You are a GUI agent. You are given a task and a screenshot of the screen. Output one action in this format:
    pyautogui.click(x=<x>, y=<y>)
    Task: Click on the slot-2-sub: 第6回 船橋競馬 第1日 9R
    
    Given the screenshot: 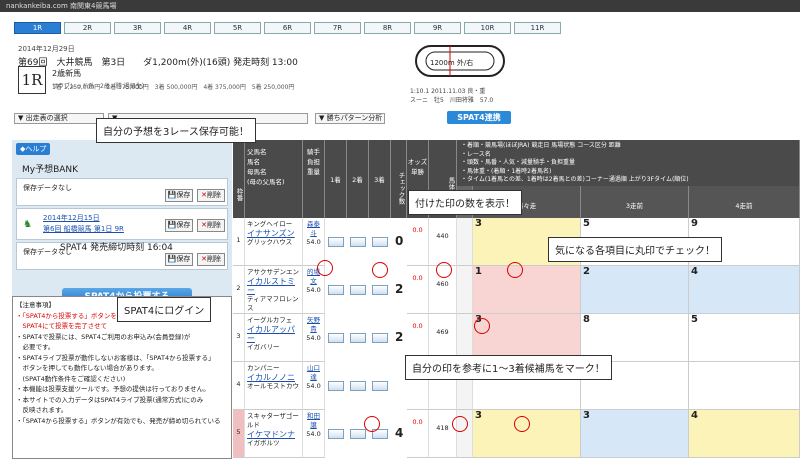 What is the action you would take?
    pyautogui.click(x=83, y=229)
    